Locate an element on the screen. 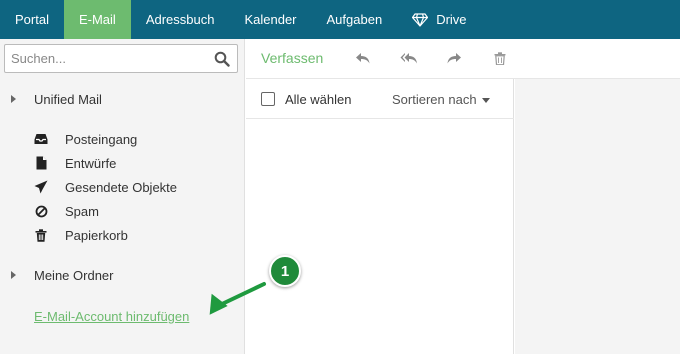 The height and width of the screenshot is (354, 680). folder-drafts: Entwürfe is located at coordinates (75, 163).